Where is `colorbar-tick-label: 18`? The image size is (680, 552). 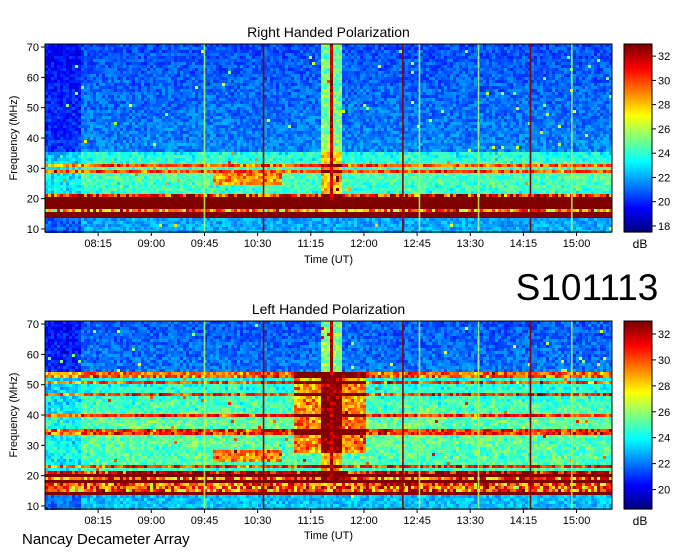 colorbar-tick-label: 18 is located at coordinates (664, 227).